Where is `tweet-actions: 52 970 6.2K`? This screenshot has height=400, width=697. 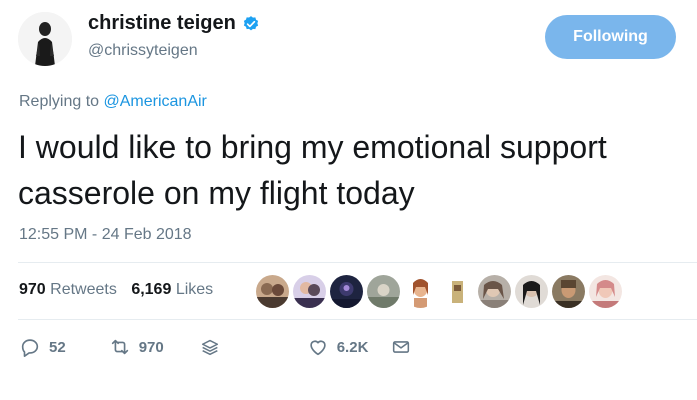 tweet-actions: 52 970 6.2K is located at coordinates (215, 347).